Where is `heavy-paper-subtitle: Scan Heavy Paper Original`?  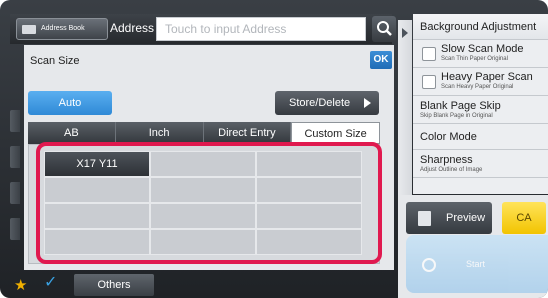
heavy-paper-subtitle: Scan Heavy Paper Original is located at coordinates (477, 87).